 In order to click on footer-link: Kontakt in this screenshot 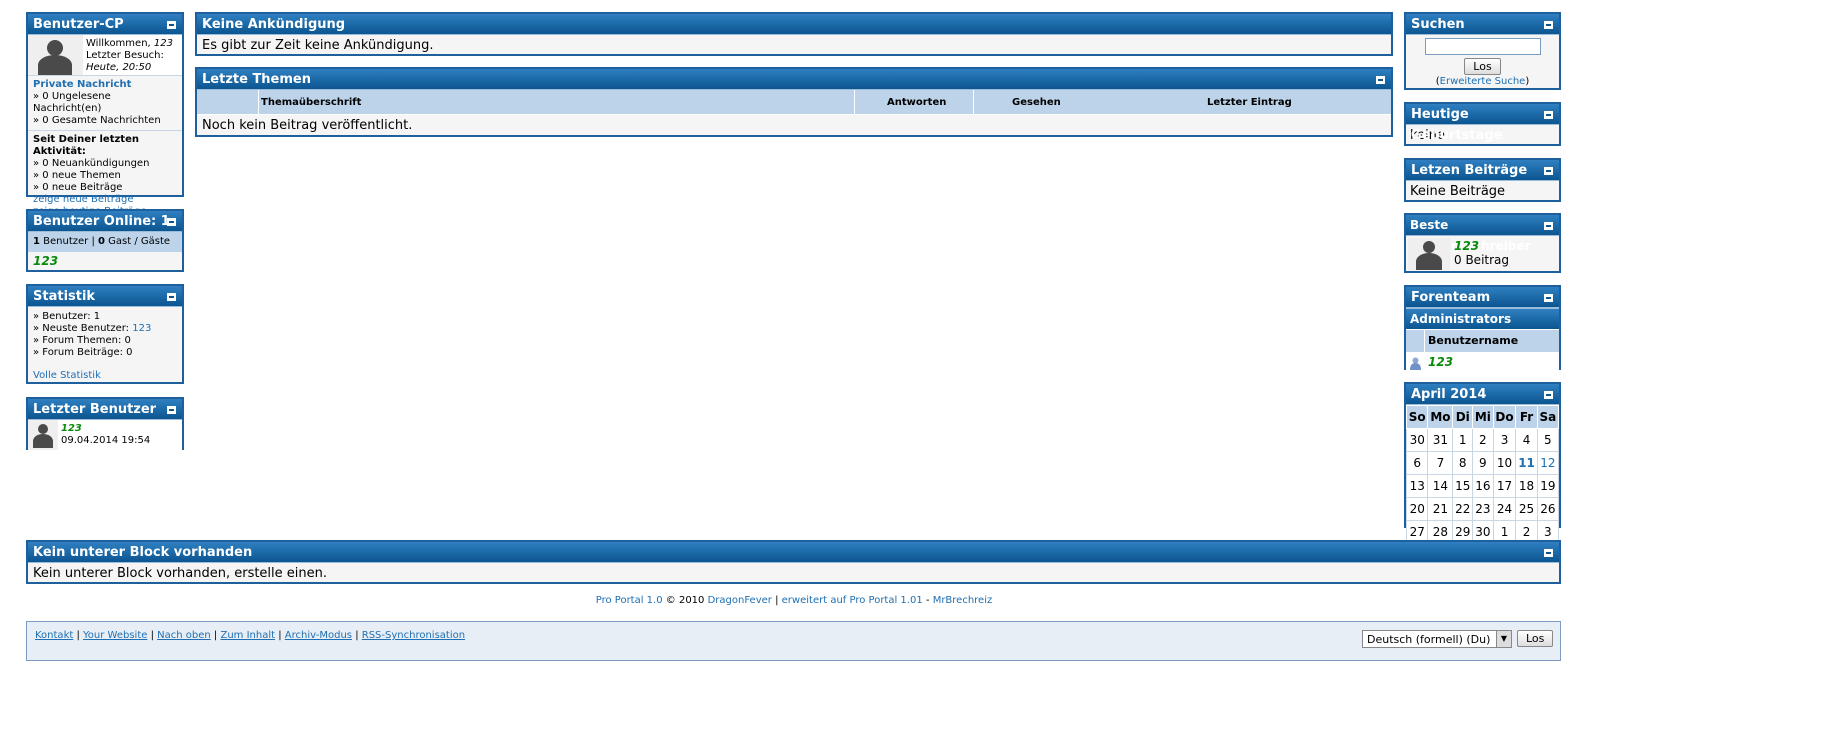, I will do `click(54, 635)`.